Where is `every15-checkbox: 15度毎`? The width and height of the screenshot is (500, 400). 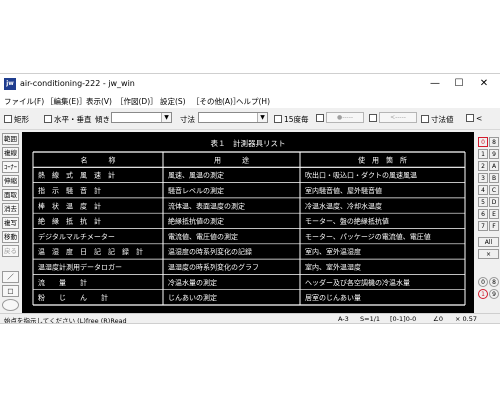
every15-checkbox: 15度毎 is located at coordinates (291, 119).